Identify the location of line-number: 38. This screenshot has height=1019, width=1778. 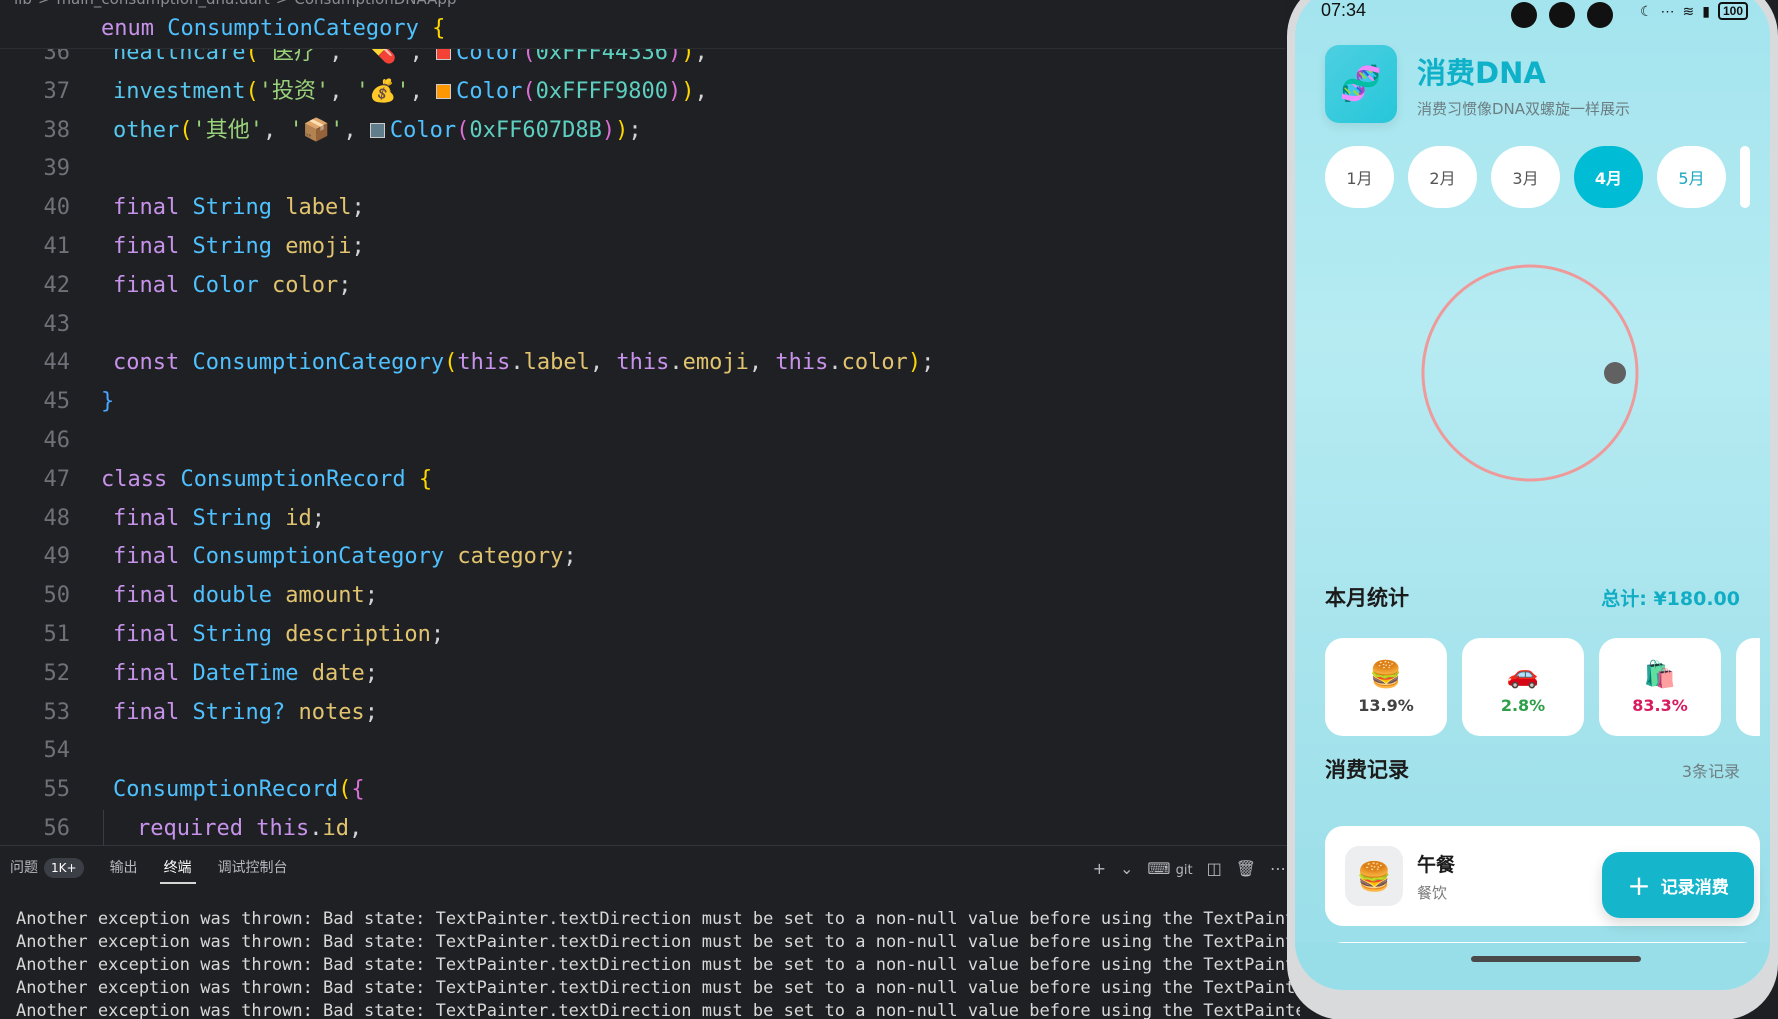
(57, 130).